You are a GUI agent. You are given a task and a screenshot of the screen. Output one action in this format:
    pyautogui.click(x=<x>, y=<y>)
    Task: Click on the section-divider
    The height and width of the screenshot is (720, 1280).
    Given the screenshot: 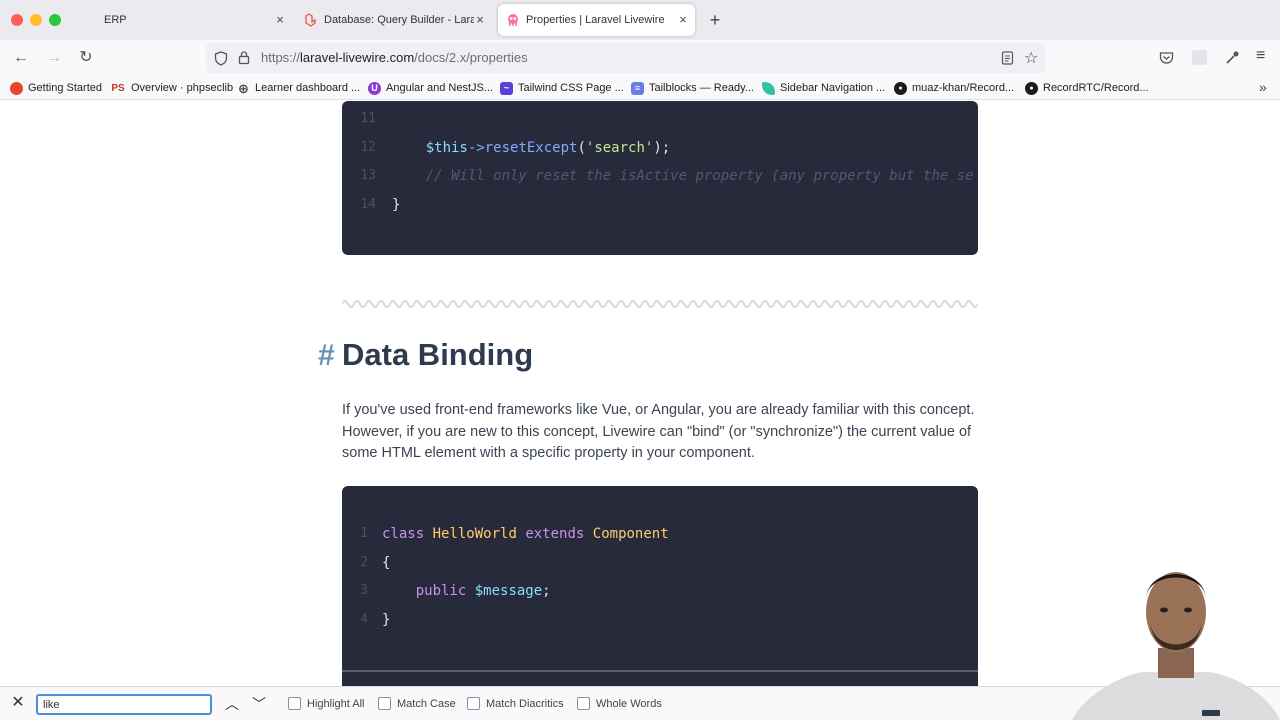 What is the action you would take?
    pyautogui.click(x=660, y=304)
    